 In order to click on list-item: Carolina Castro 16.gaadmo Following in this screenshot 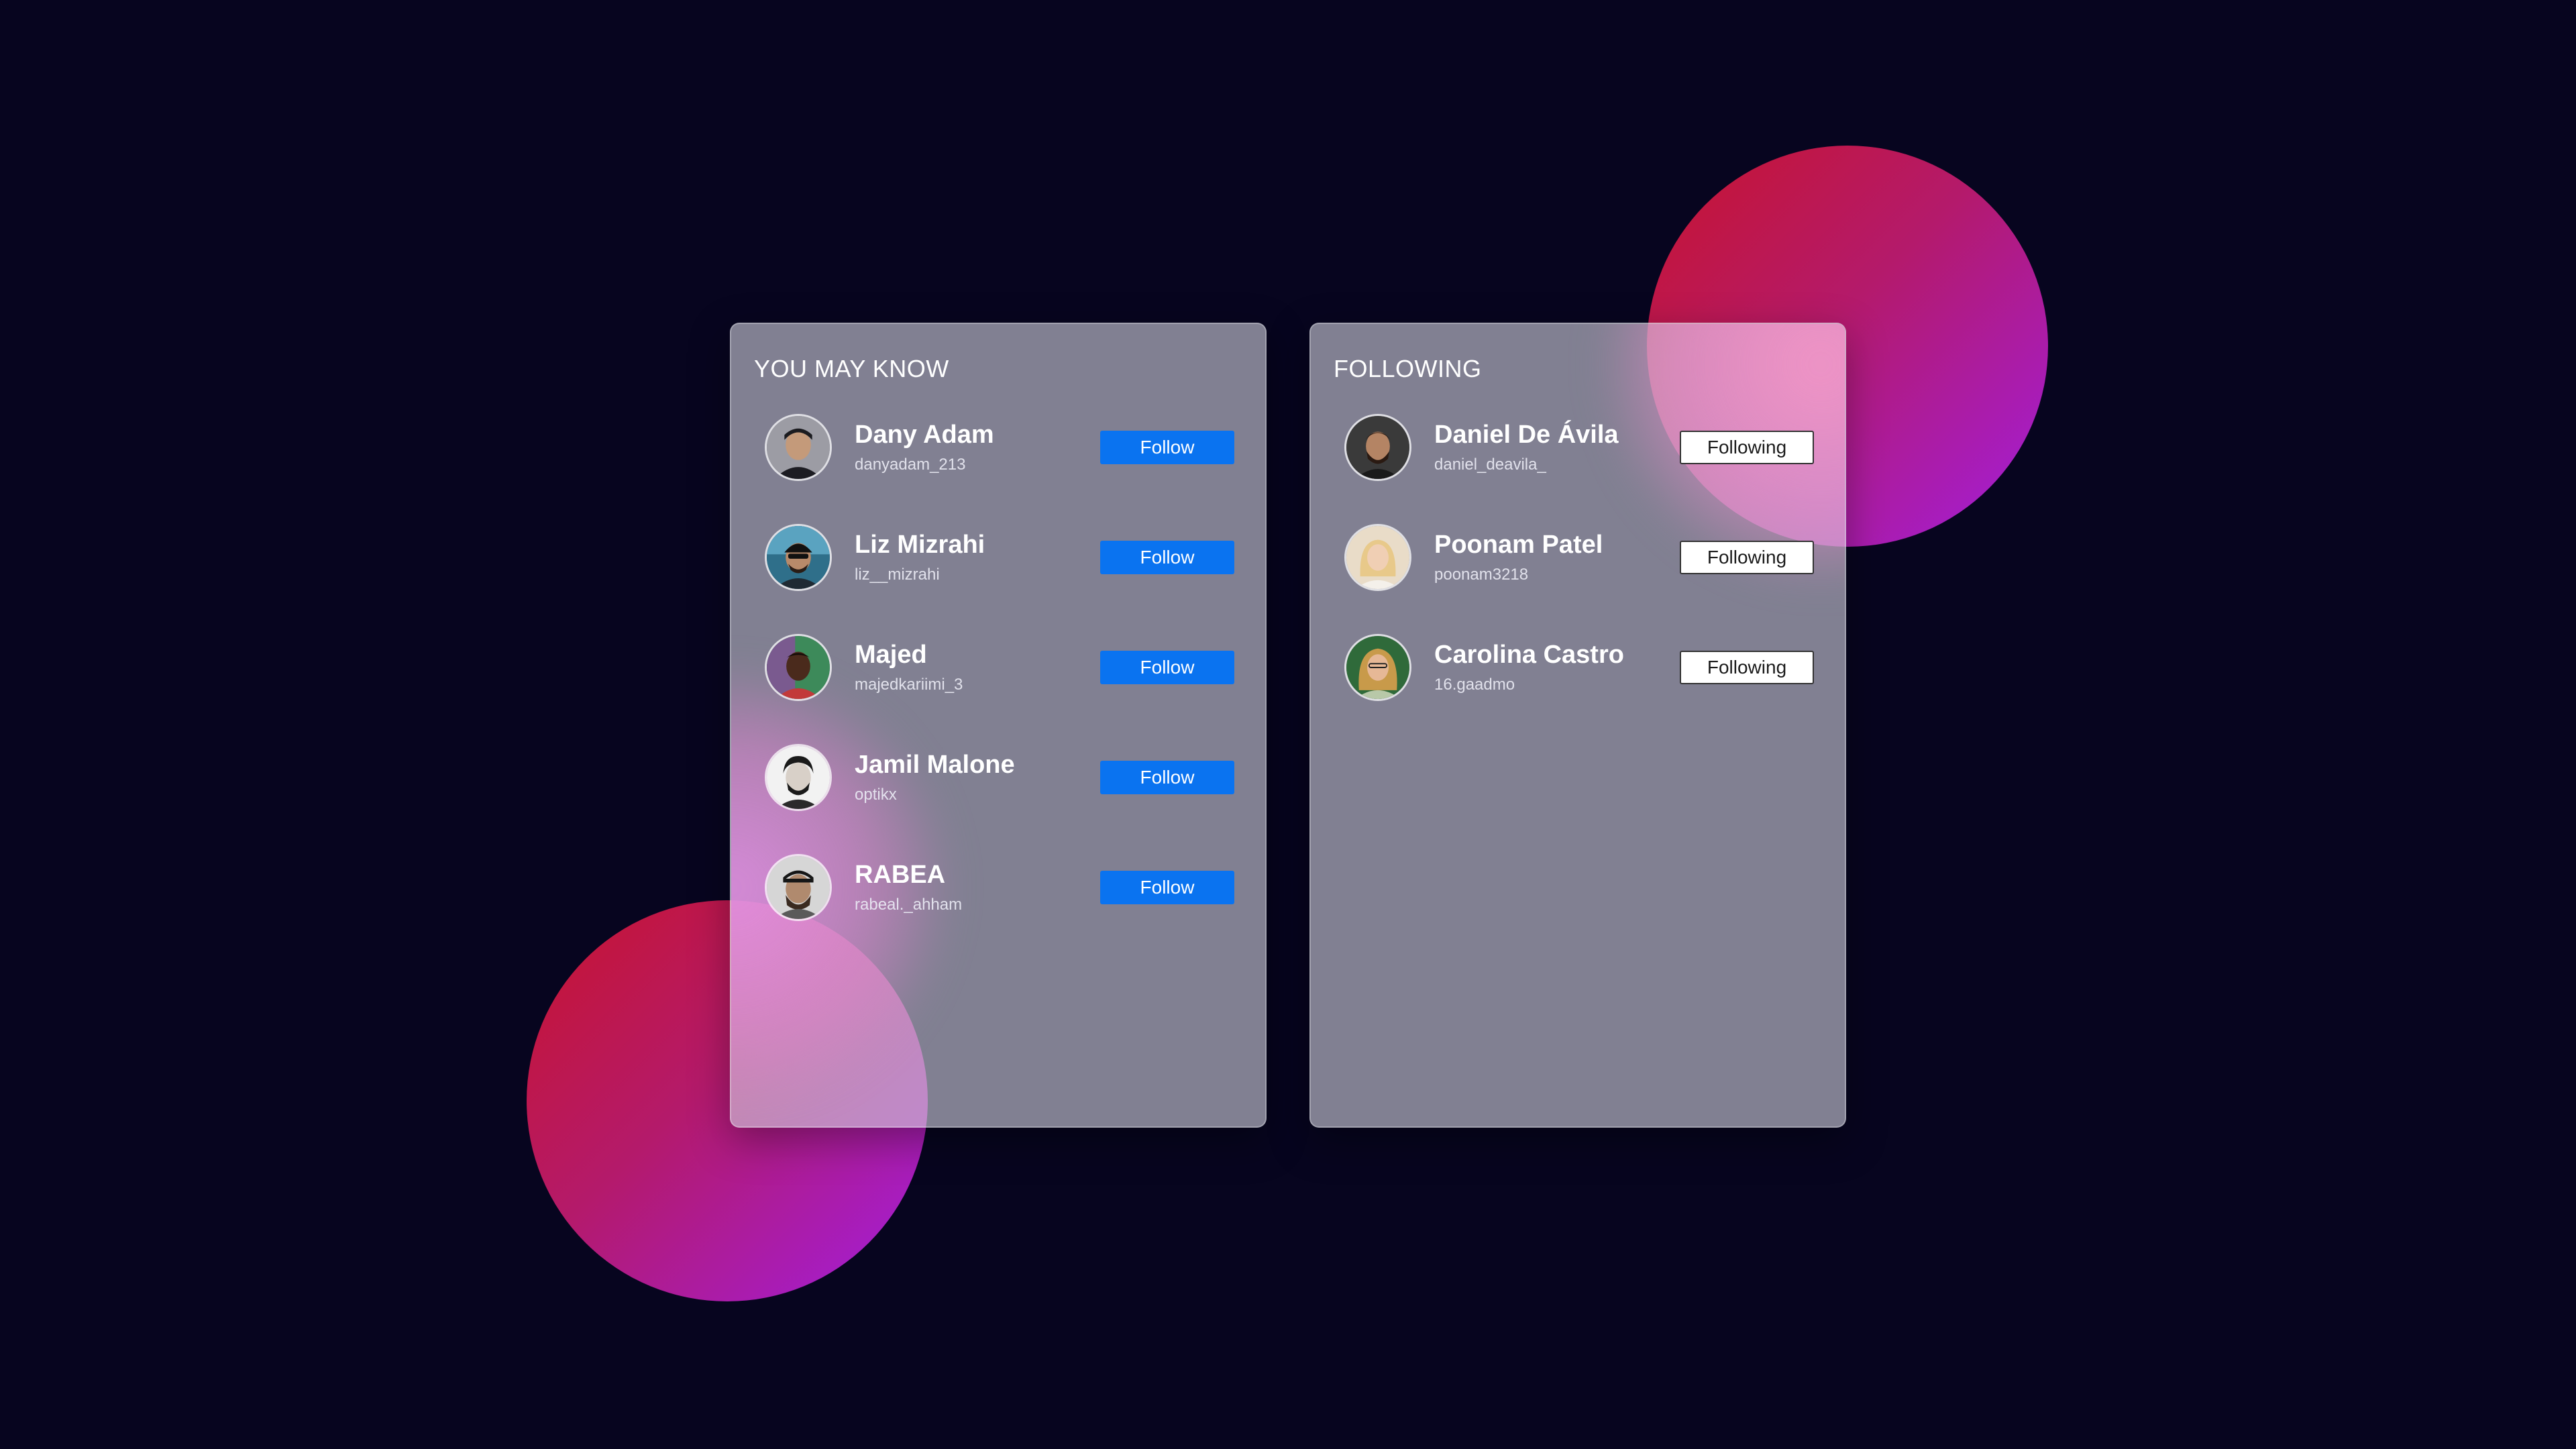, I will do `click(1579, 667)`.